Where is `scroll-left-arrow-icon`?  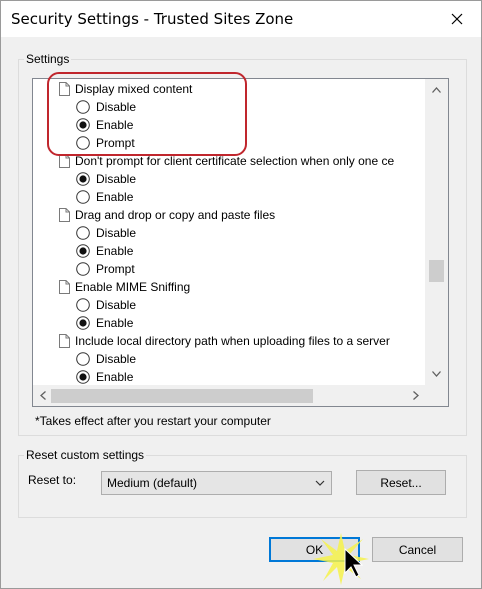
scroll-left-arrow-icon is located at coordinates (42, 395).